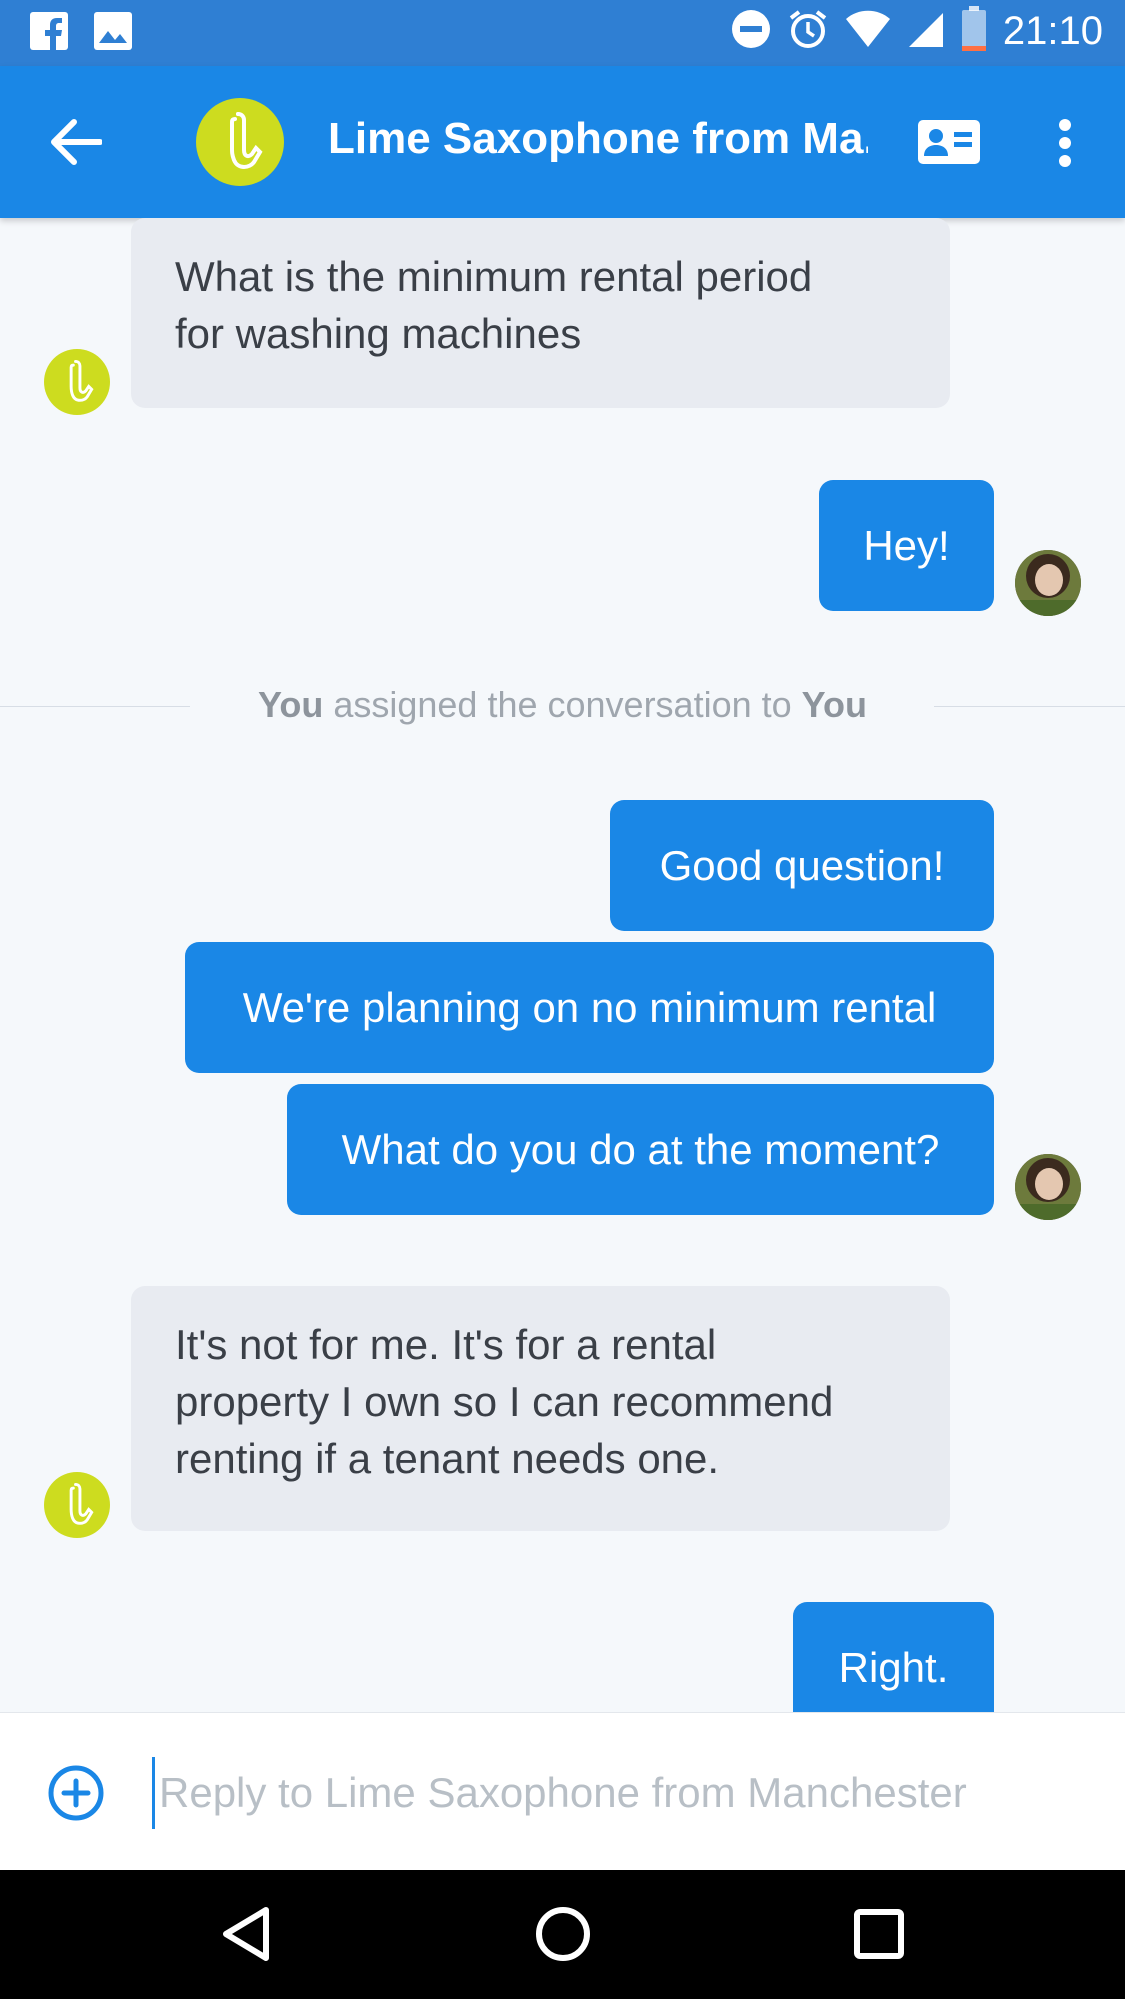 This screenshot has width=1125, height=1999. I want to click on status-bar: 21:10, so click(562, 33).